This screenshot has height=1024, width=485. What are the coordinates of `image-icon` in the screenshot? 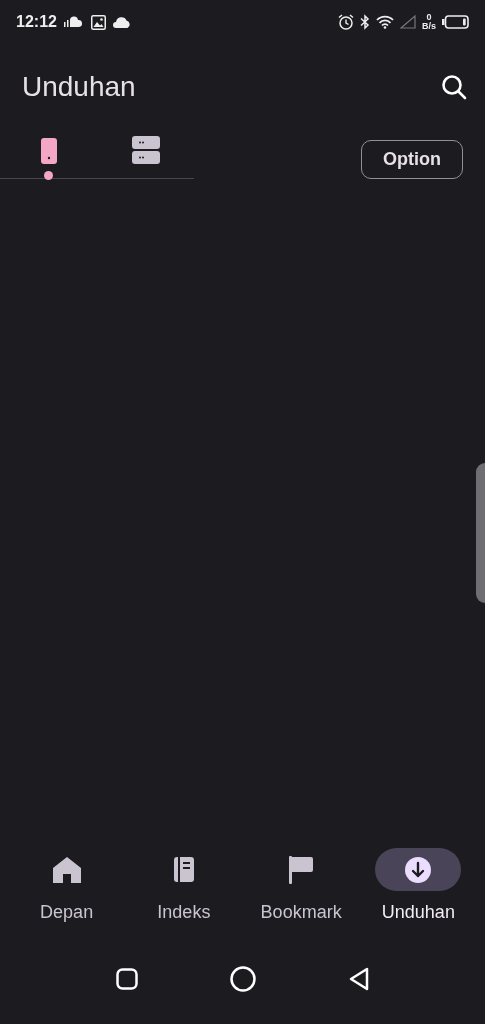 It's located at (98, 22).